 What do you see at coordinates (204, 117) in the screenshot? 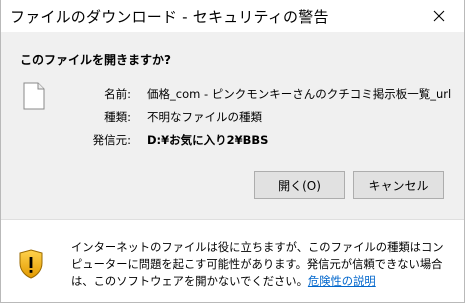
I see `file-type-value: 不明なファイルの種類` at bounding box center [204, 117].